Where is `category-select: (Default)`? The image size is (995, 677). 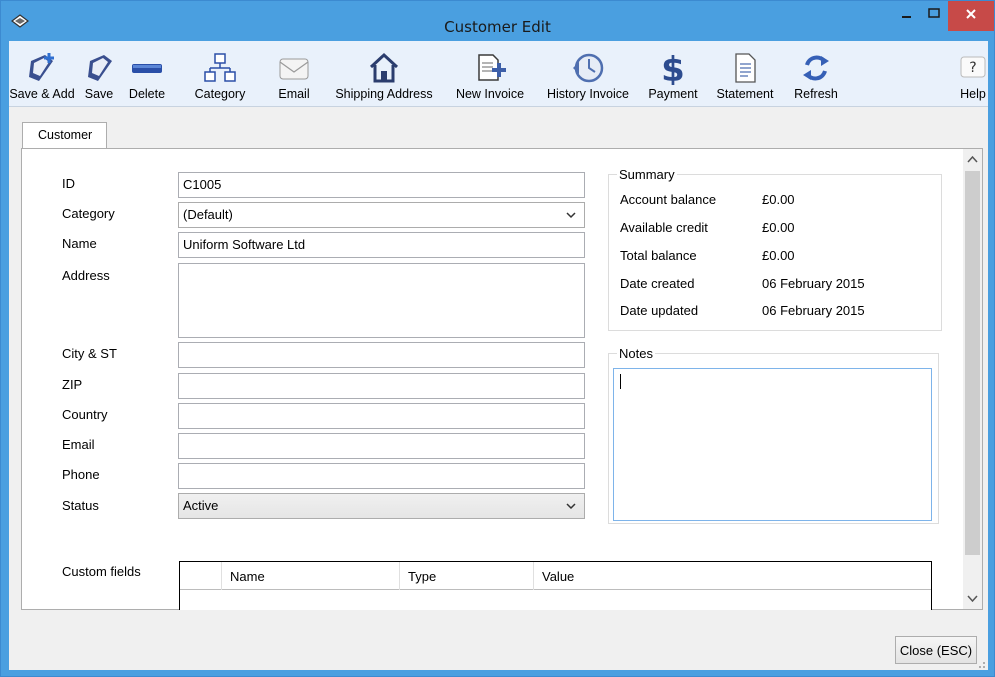
category-select: (Default) is located at coordinates (381, 215).